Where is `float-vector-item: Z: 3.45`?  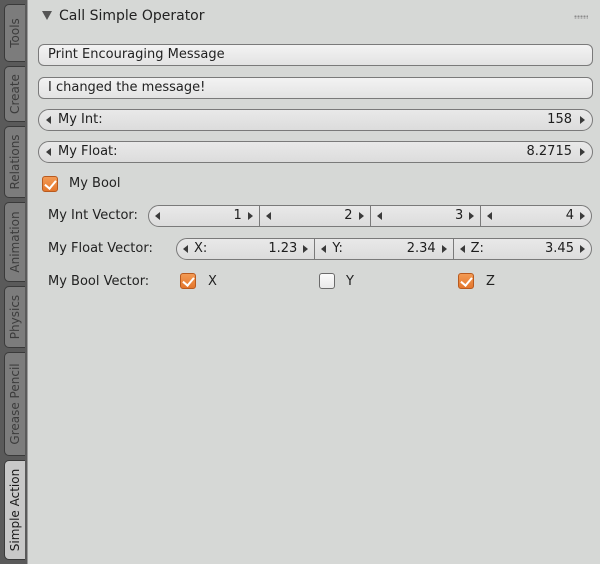
float-vector-item: Z: 3.45 is located at coordinates (521, 249).